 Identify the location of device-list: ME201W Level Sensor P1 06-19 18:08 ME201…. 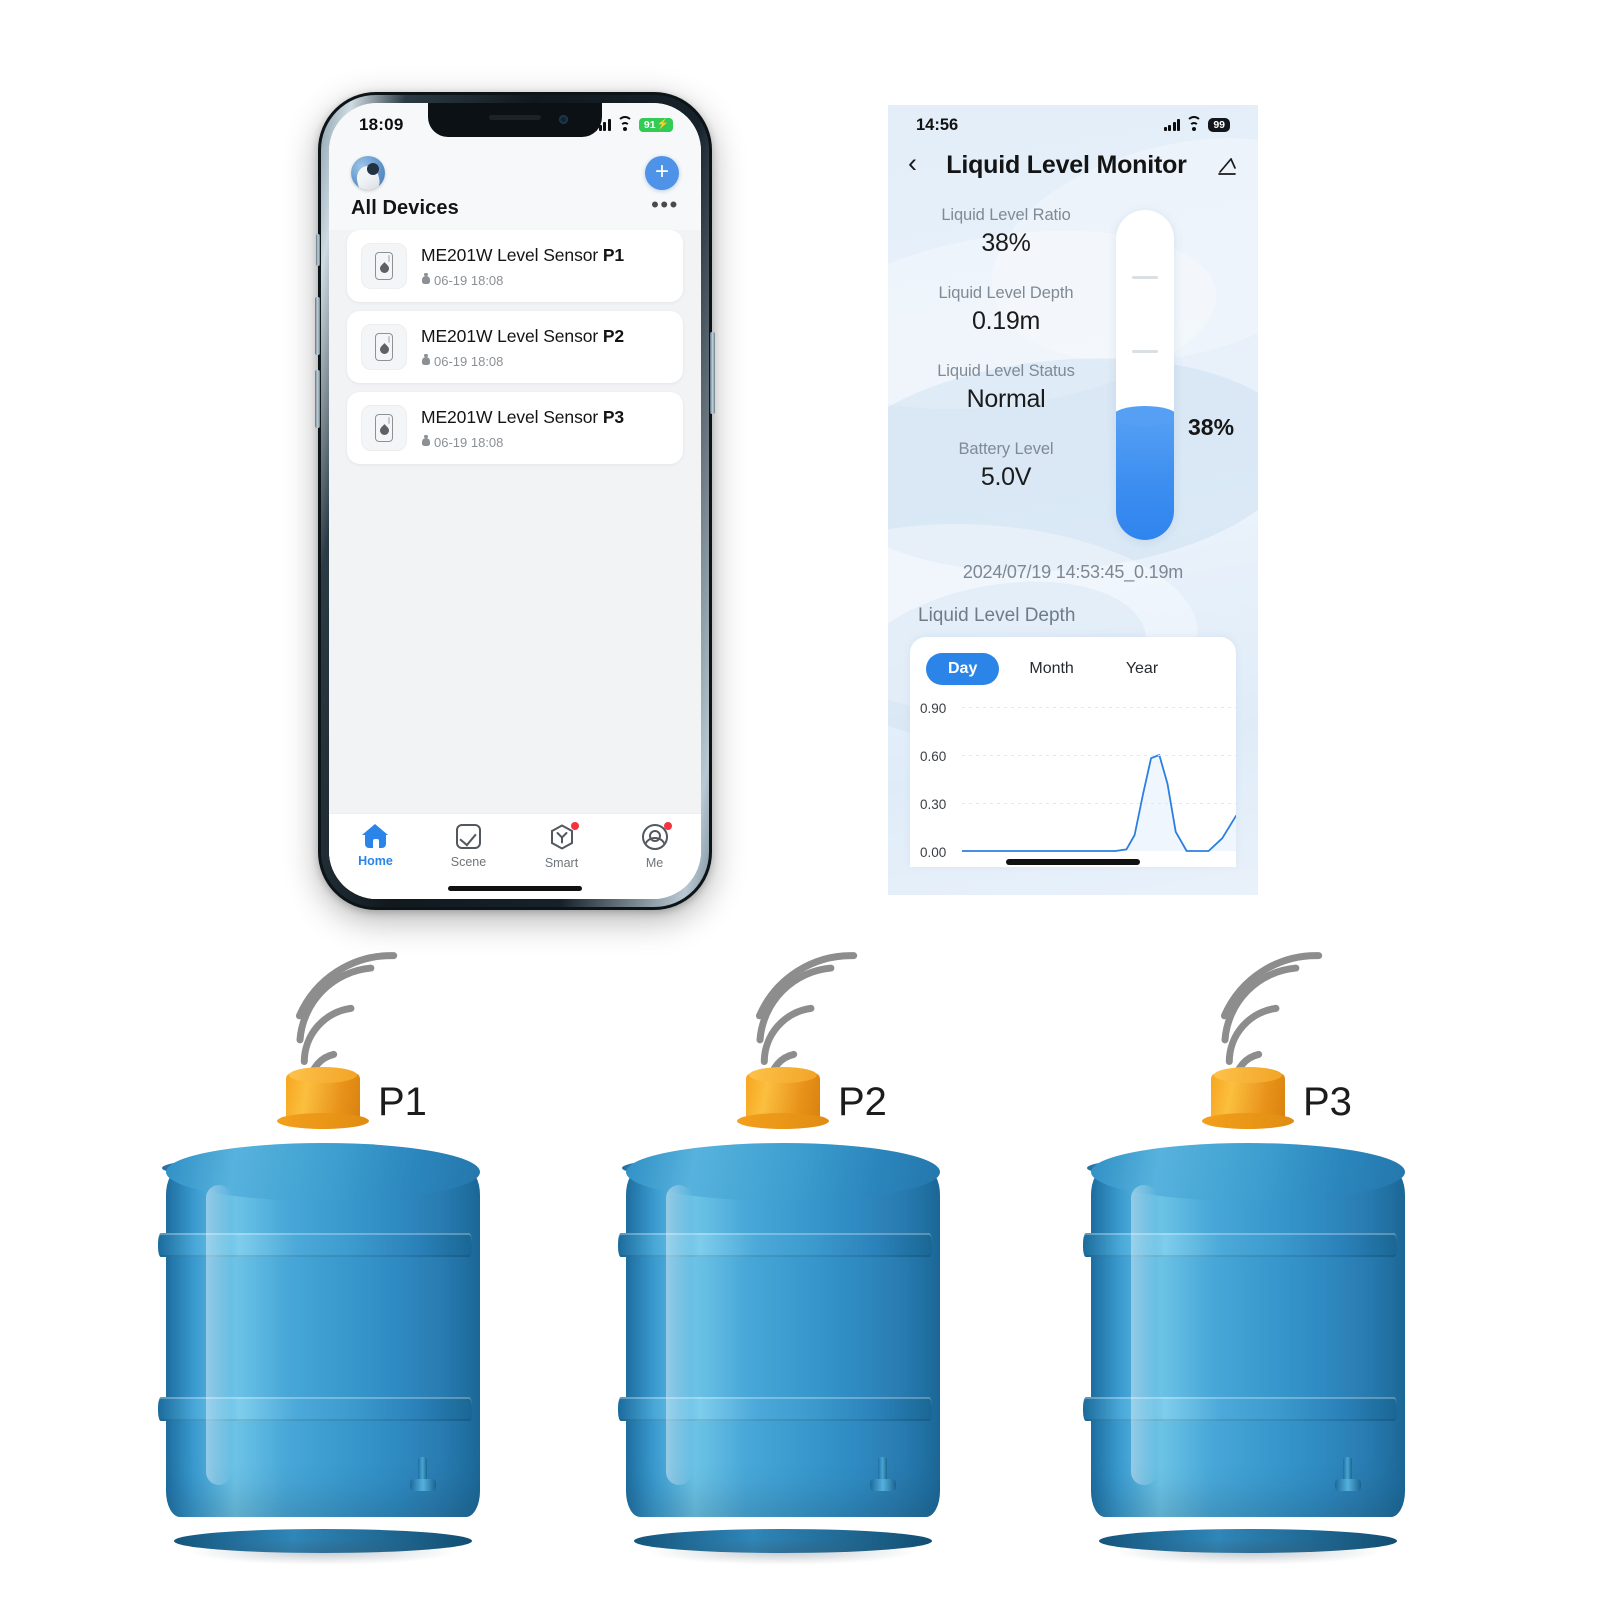
(515, 564).